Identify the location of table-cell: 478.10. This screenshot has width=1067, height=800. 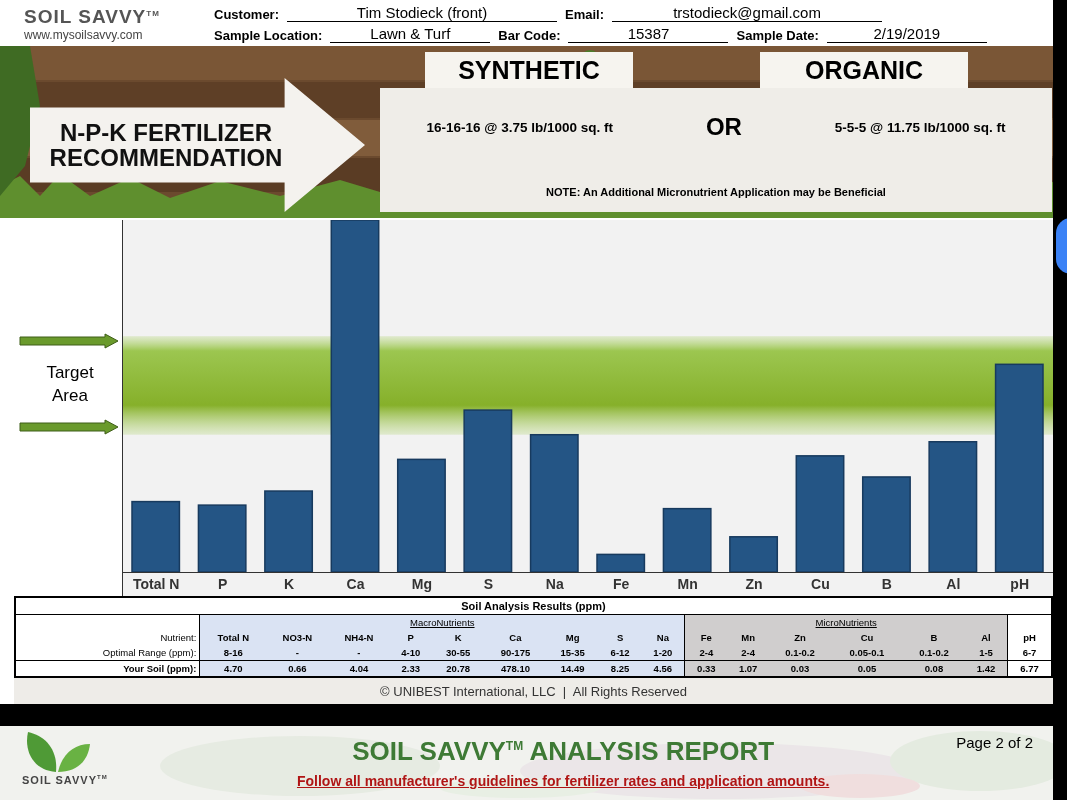
(515, 668).